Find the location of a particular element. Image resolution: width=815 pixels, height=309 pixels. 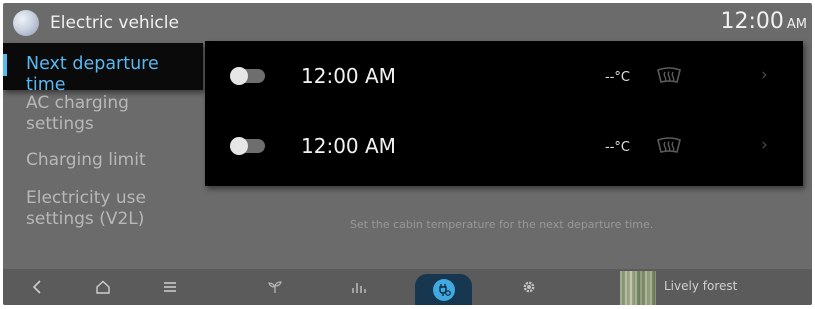

home-button is located at coordinates (103, 287).